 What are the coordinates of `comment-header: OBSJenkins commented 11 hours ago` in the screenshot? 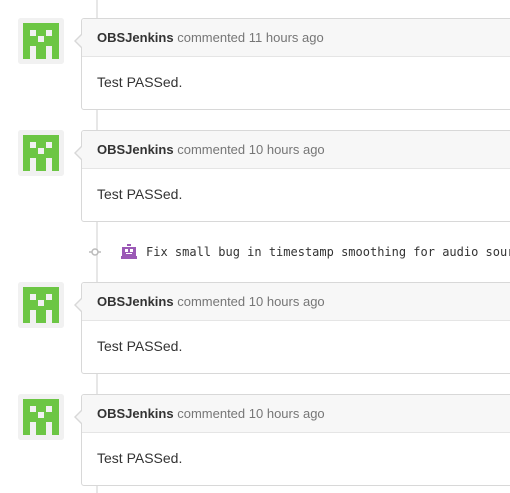 It's located at (296, 38).